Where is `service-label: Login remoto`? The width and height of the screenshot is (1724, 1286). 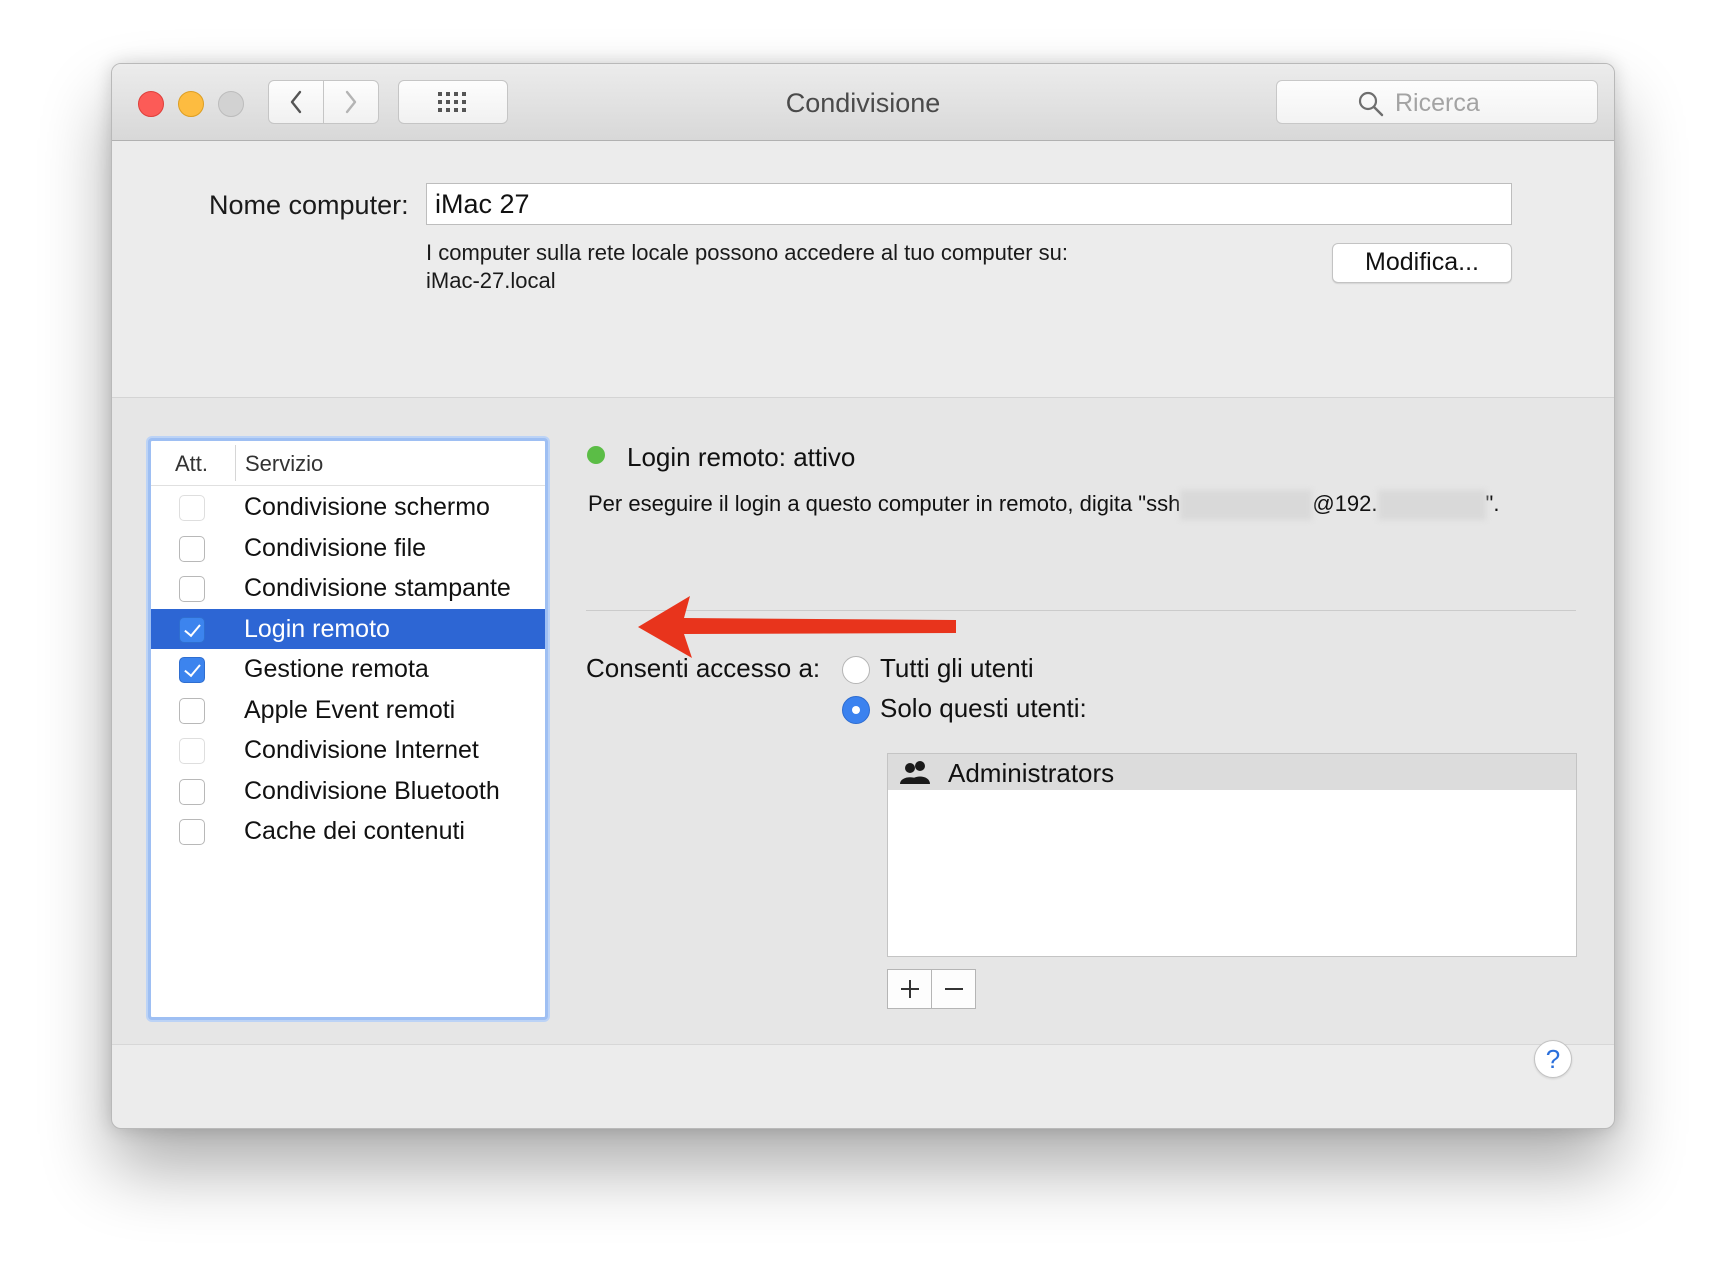 service-label: Login remoto is located at coordinates (317, 628).